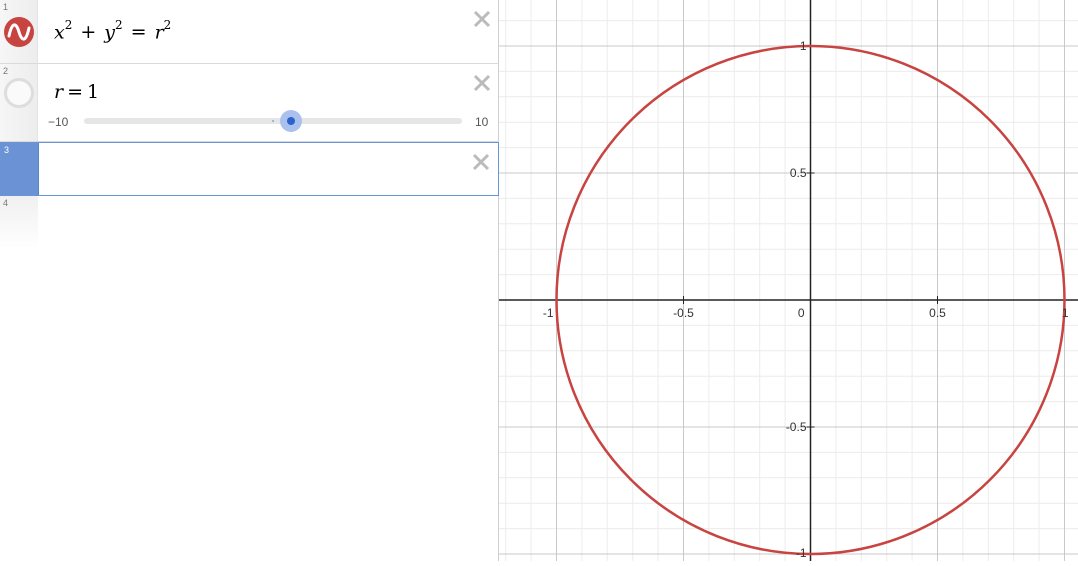  What do you see at coordinates (20, 169) in the screenshot?
I see `expression-gutter: 3` at bounding box center [20, 169].